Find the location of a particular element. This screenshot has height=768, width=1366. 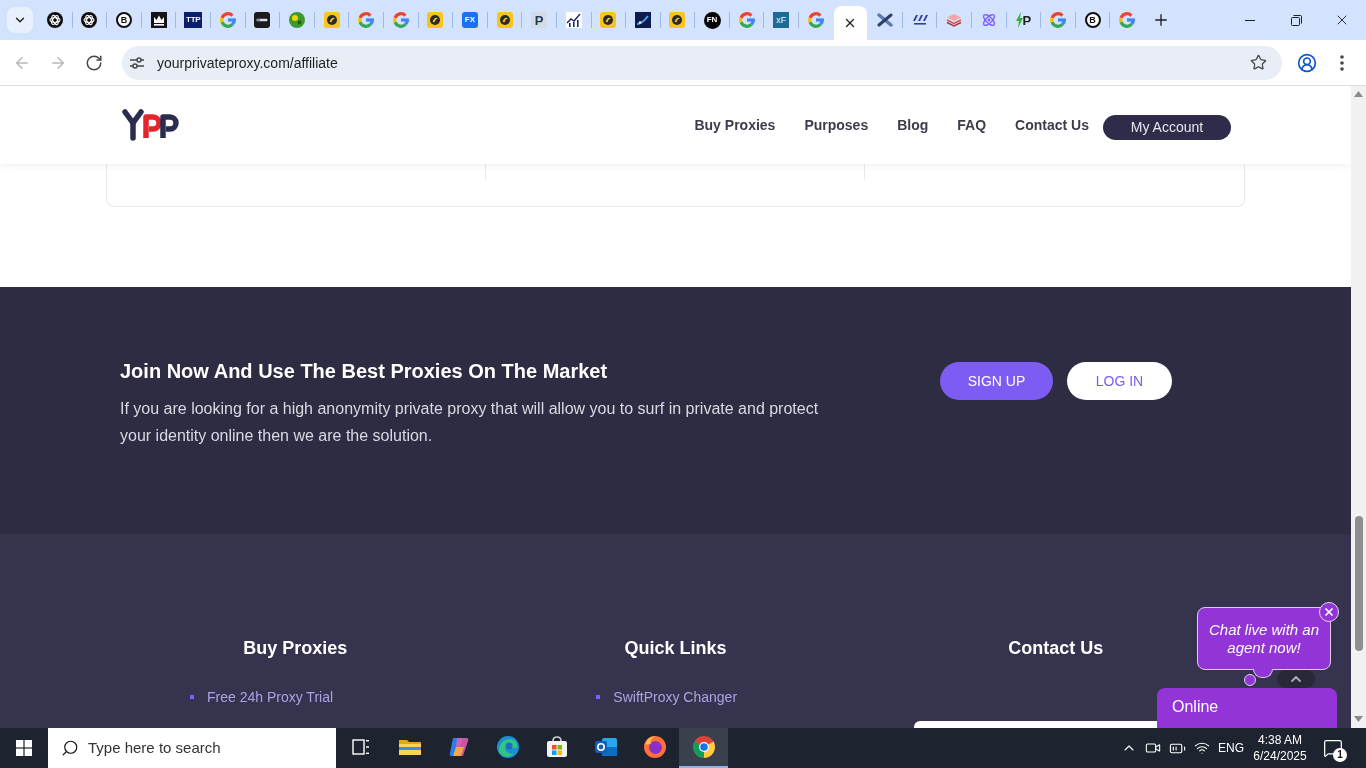

site-logo is located at coordinates (151, 125).